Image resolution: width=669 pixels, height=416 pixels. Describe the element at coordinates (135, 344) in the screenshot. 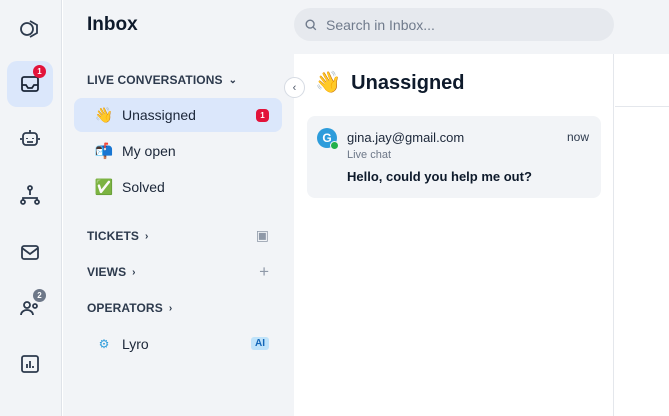

I see `nav-item-label: Lyro` at that location.